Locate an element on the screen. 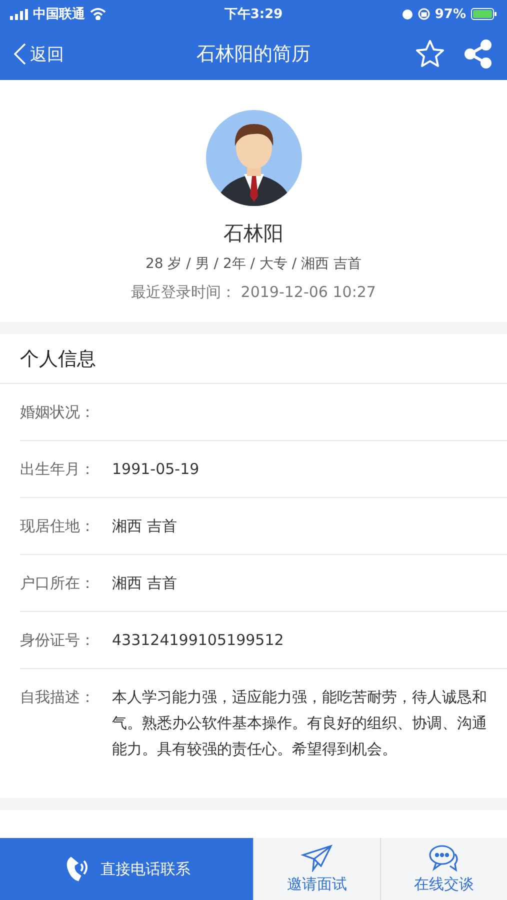  field-value: 433124199105199512 is located at coordinates (198, 640).